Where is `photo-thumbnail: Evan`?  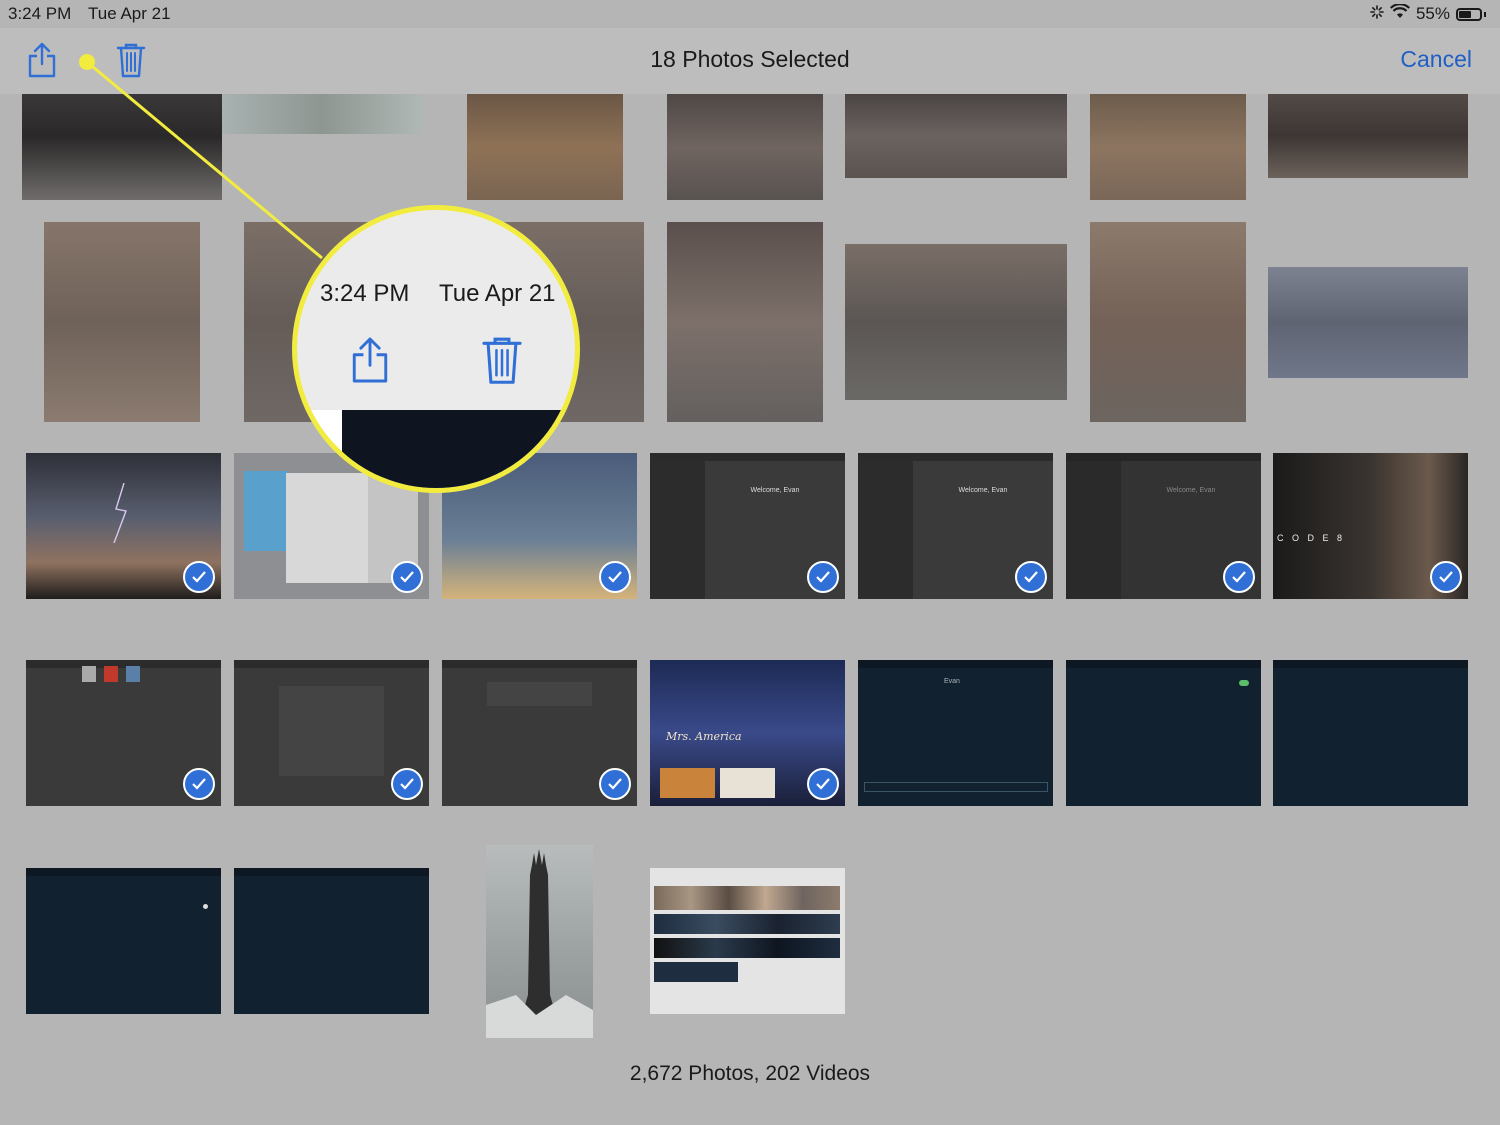 photo-thumbnail: Evan is located at coordinates (955, 733).